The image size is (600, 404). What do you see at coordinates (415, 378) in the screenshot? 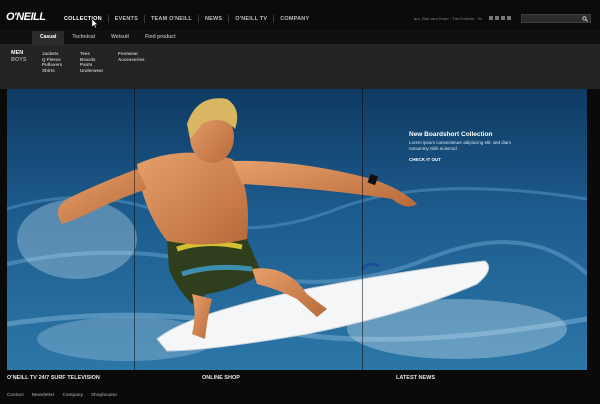
I see `footer-latest-news: LATEST NEWS` at bounding box center [415, 378].